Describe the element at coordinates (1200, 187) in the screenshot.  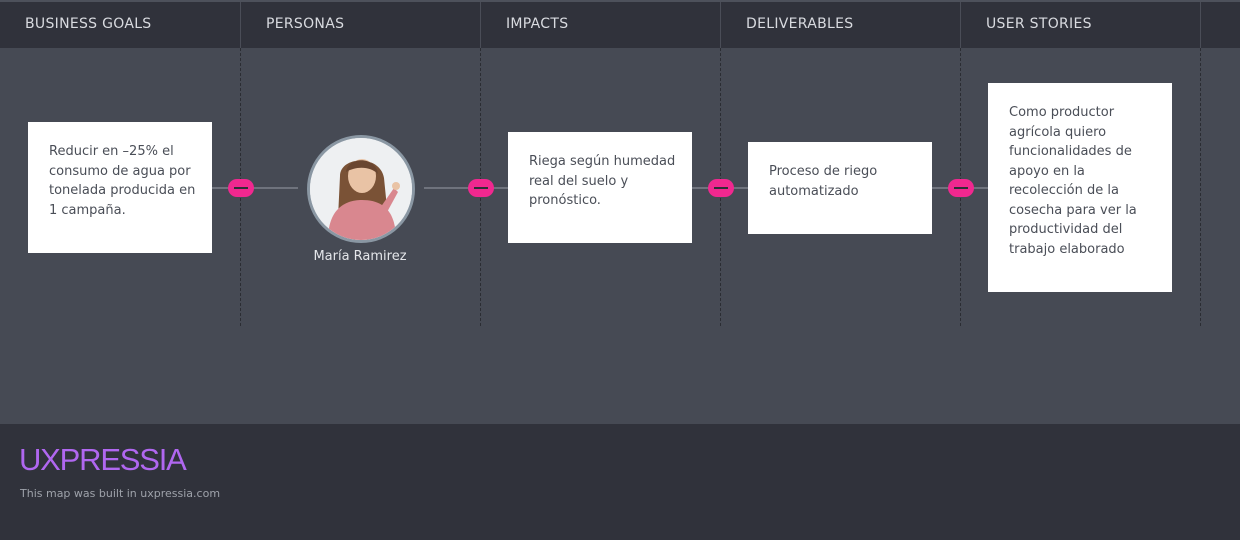
I see `column-divider` at that location.